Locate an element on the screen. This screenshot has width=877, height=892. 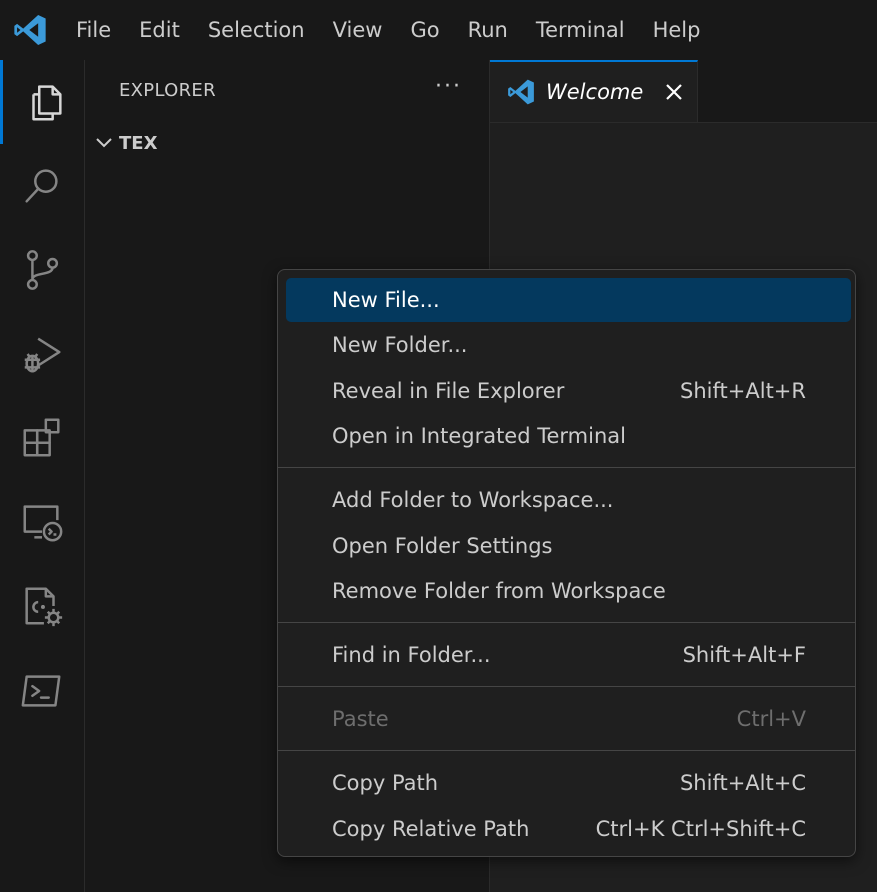
menu-item-shortcut: Ctrl+V is located at coordinates (771, 719).